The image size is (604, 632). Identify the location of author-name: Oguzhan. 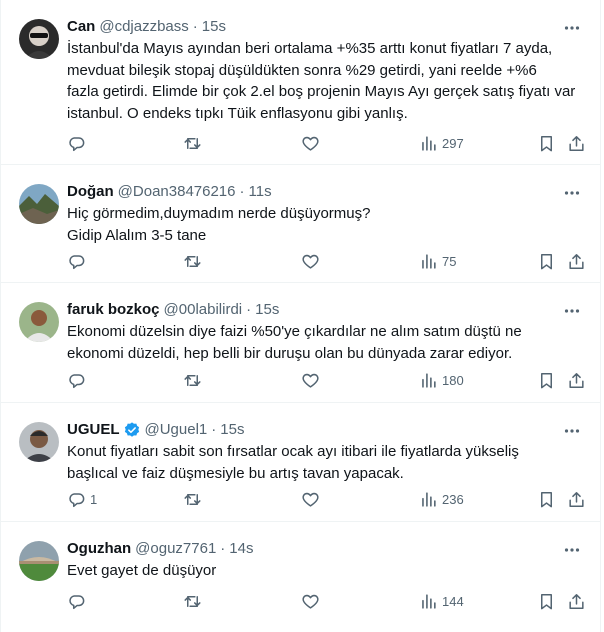
(99, 549).